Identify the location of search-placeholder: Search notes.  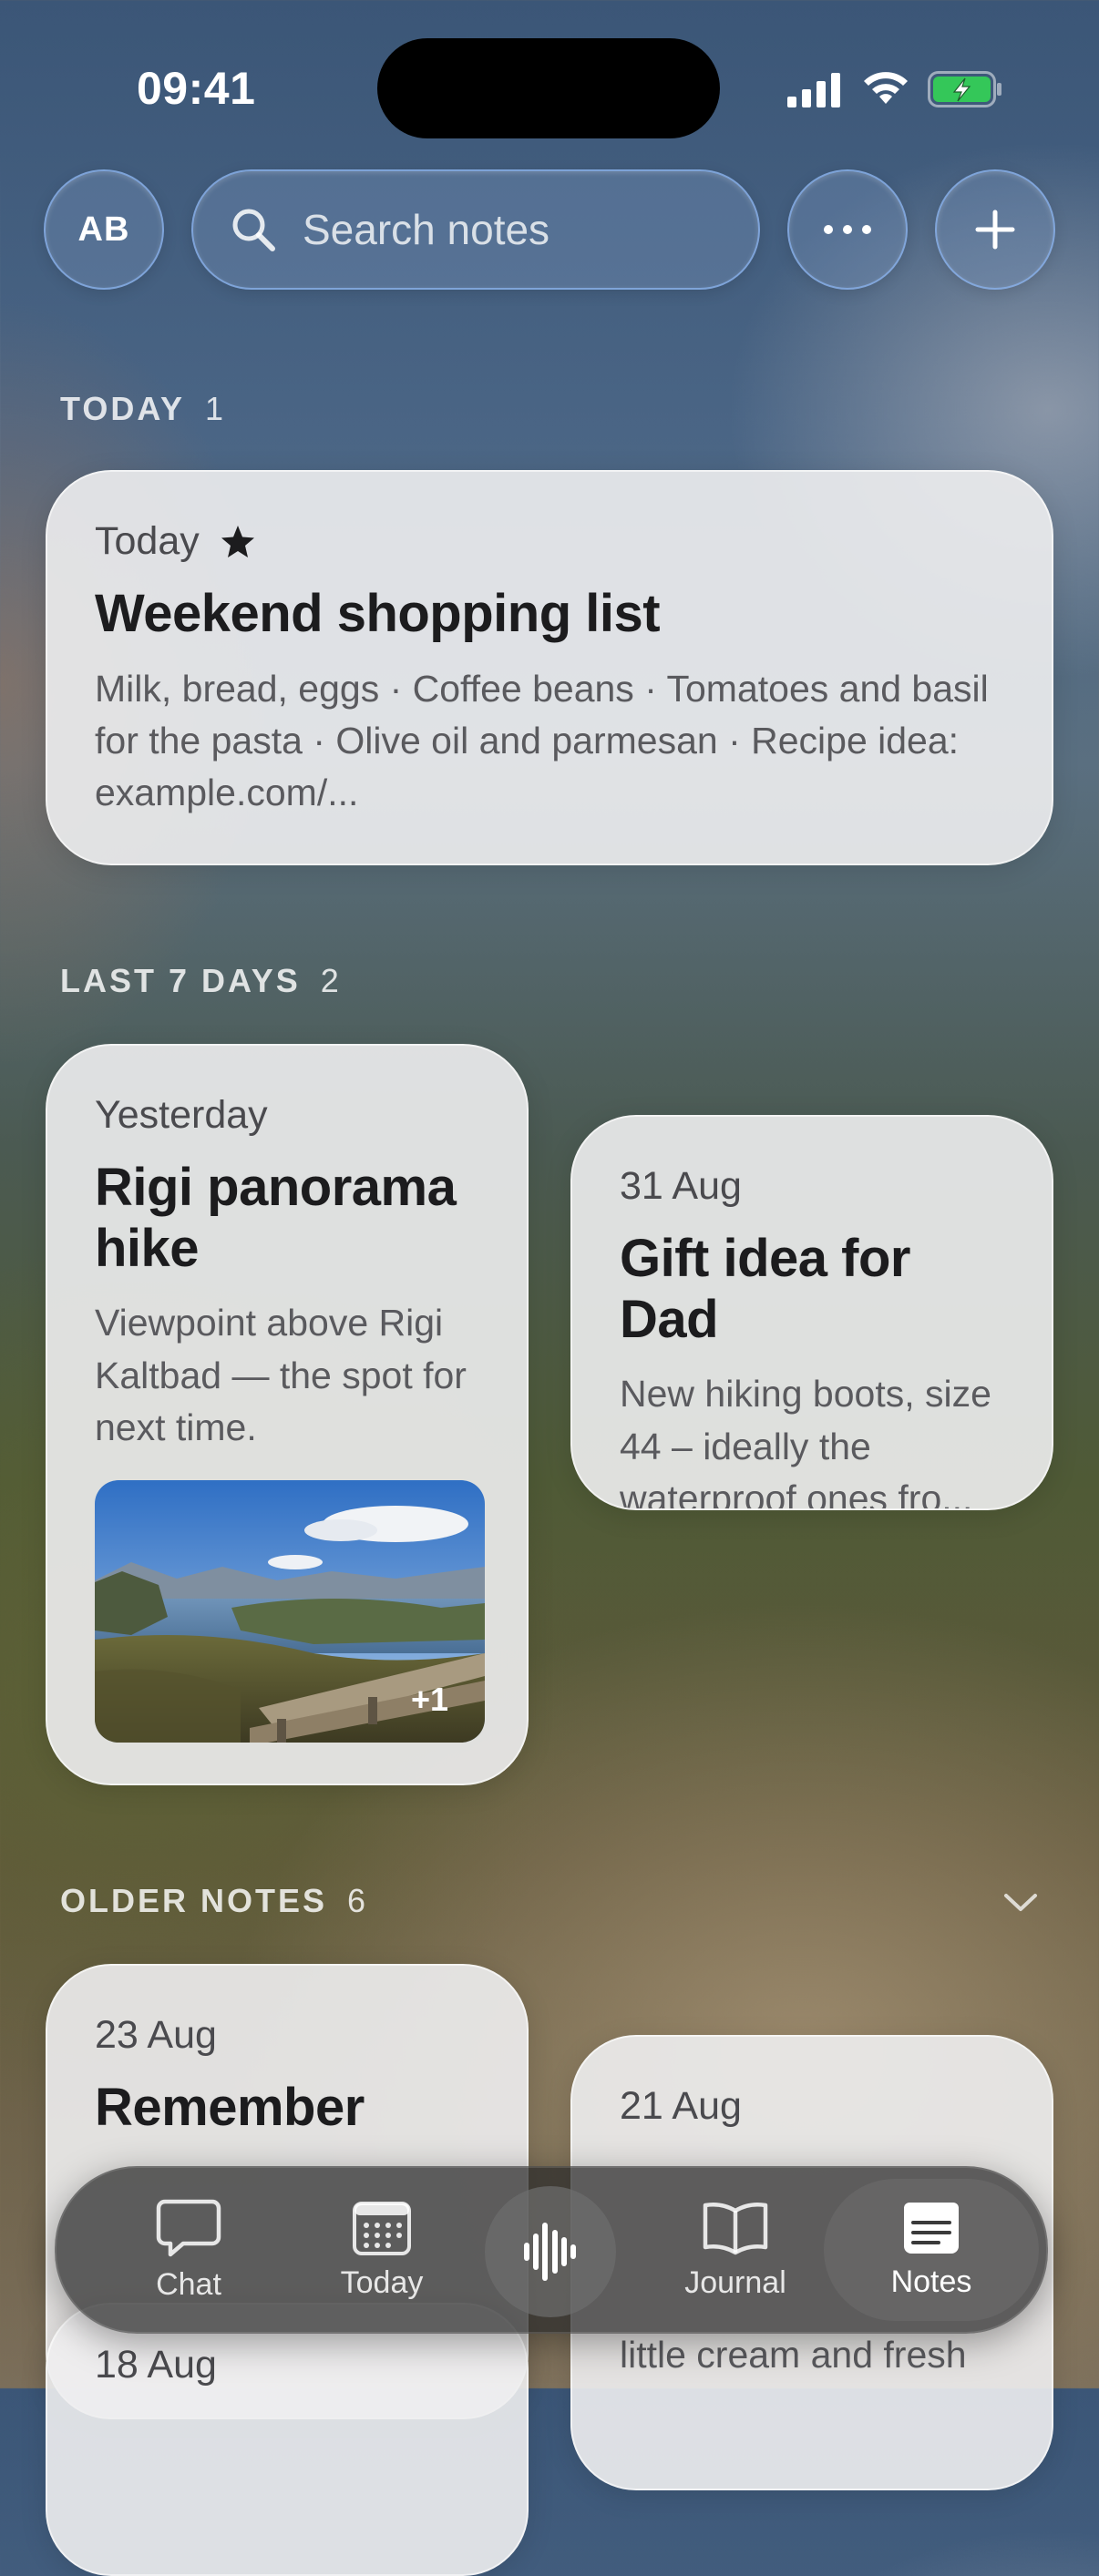
(427, 230).